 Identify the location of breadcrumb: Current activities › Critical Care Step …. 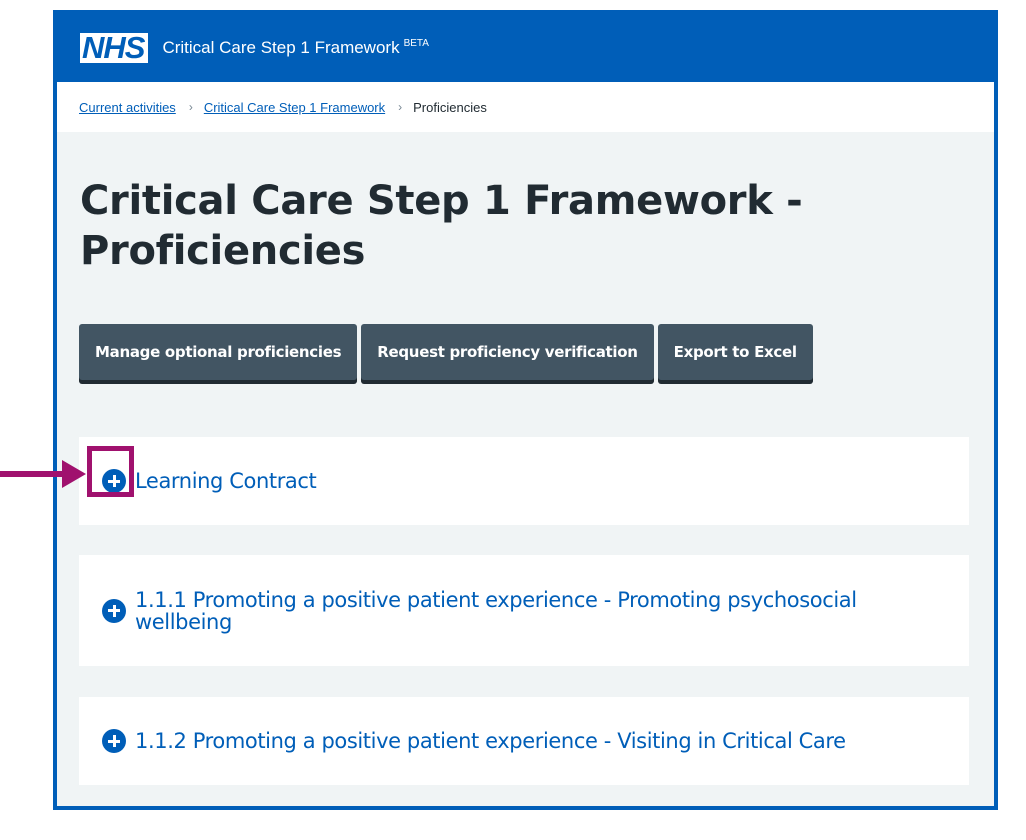
(525, 107).